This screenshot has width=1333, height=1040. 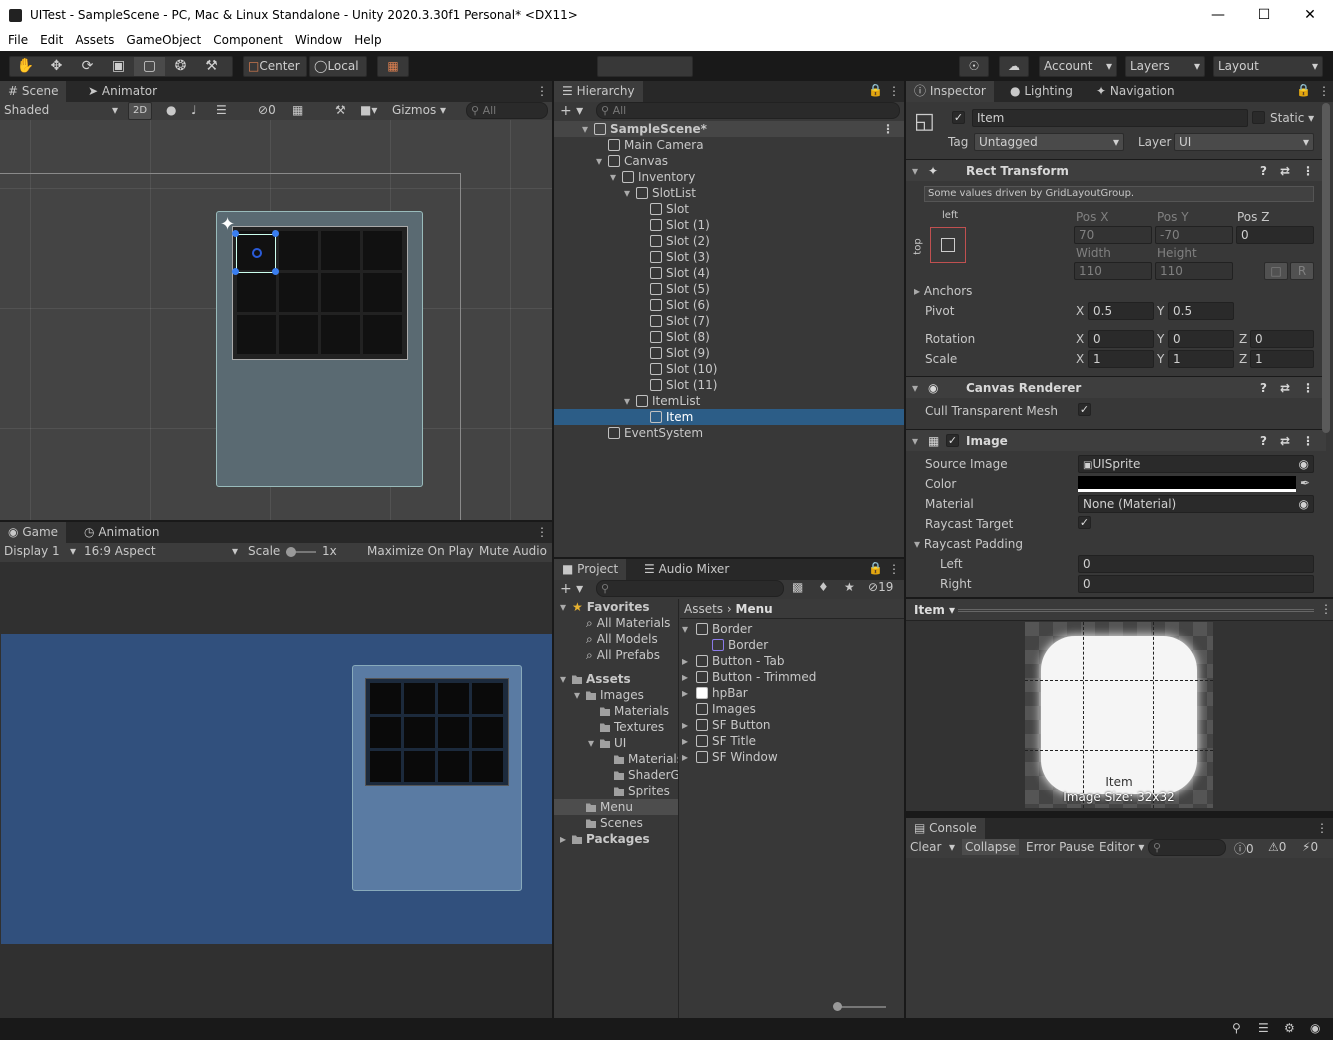 What do you see at coordinates (990, 847) in the screenshot?
I see `collapse-toggle: Collapse` at bounding box center [990, 847].